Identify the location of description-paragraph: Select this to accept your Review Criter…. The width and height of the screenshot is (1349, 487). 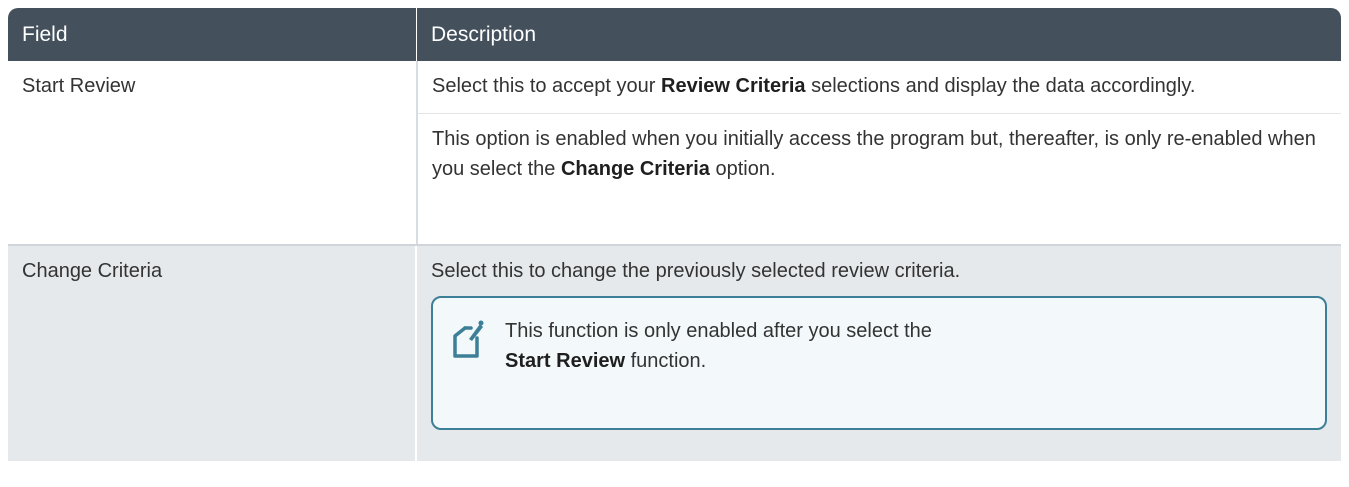
(879, 81).